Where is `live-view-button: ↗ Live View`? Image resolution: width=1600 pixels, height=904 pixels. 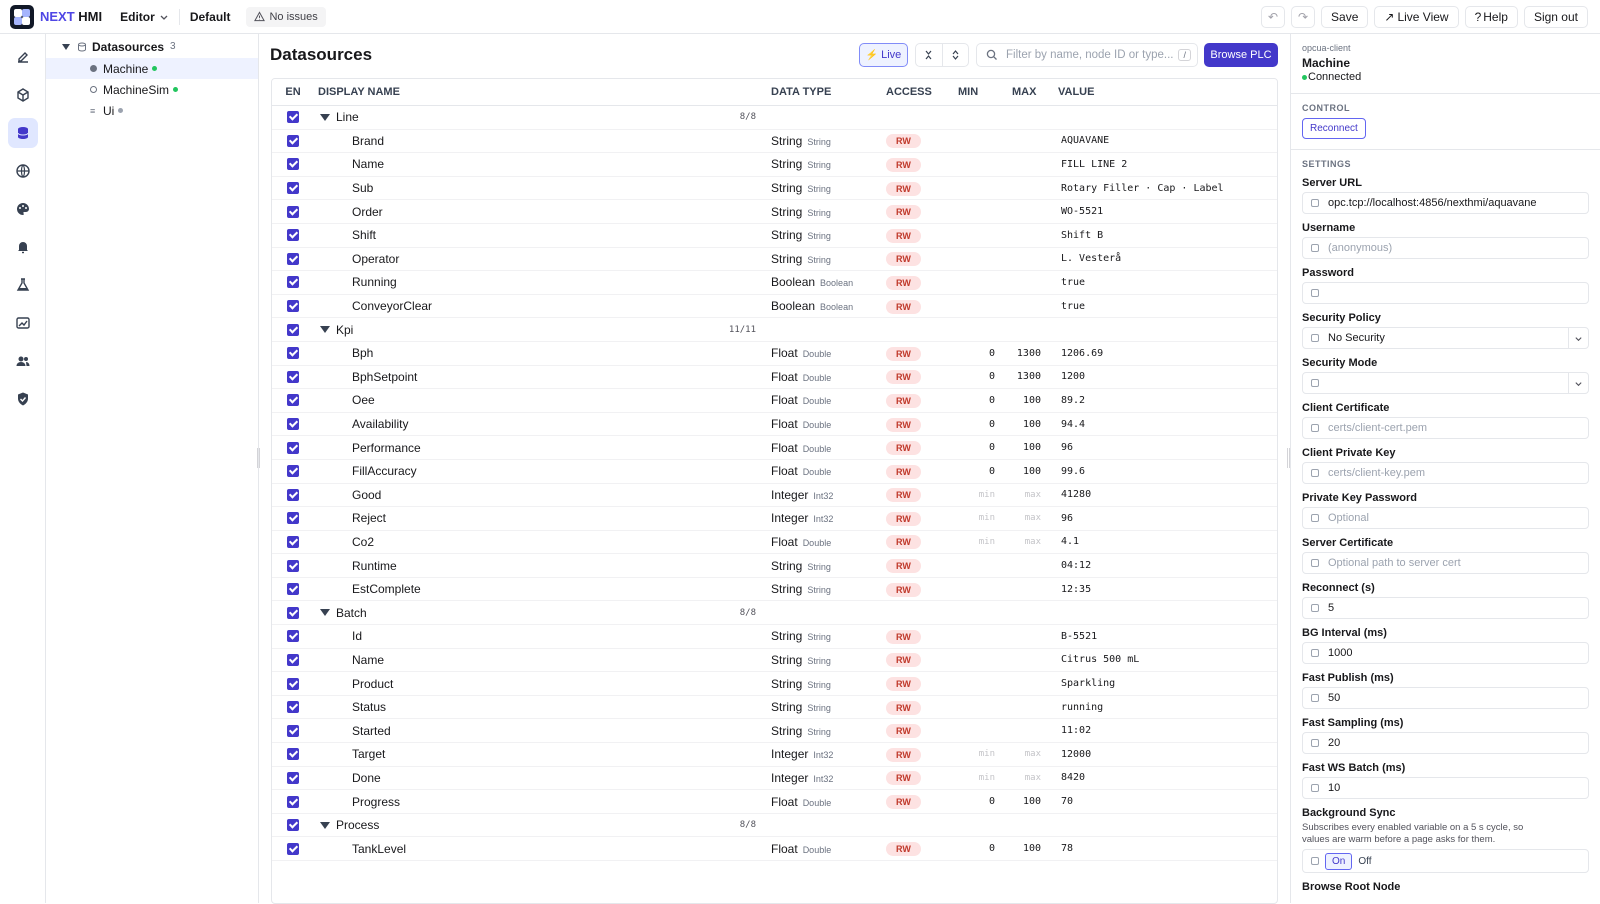
live-view-button: ↗ Live View is located at coordinates (1416, 16).